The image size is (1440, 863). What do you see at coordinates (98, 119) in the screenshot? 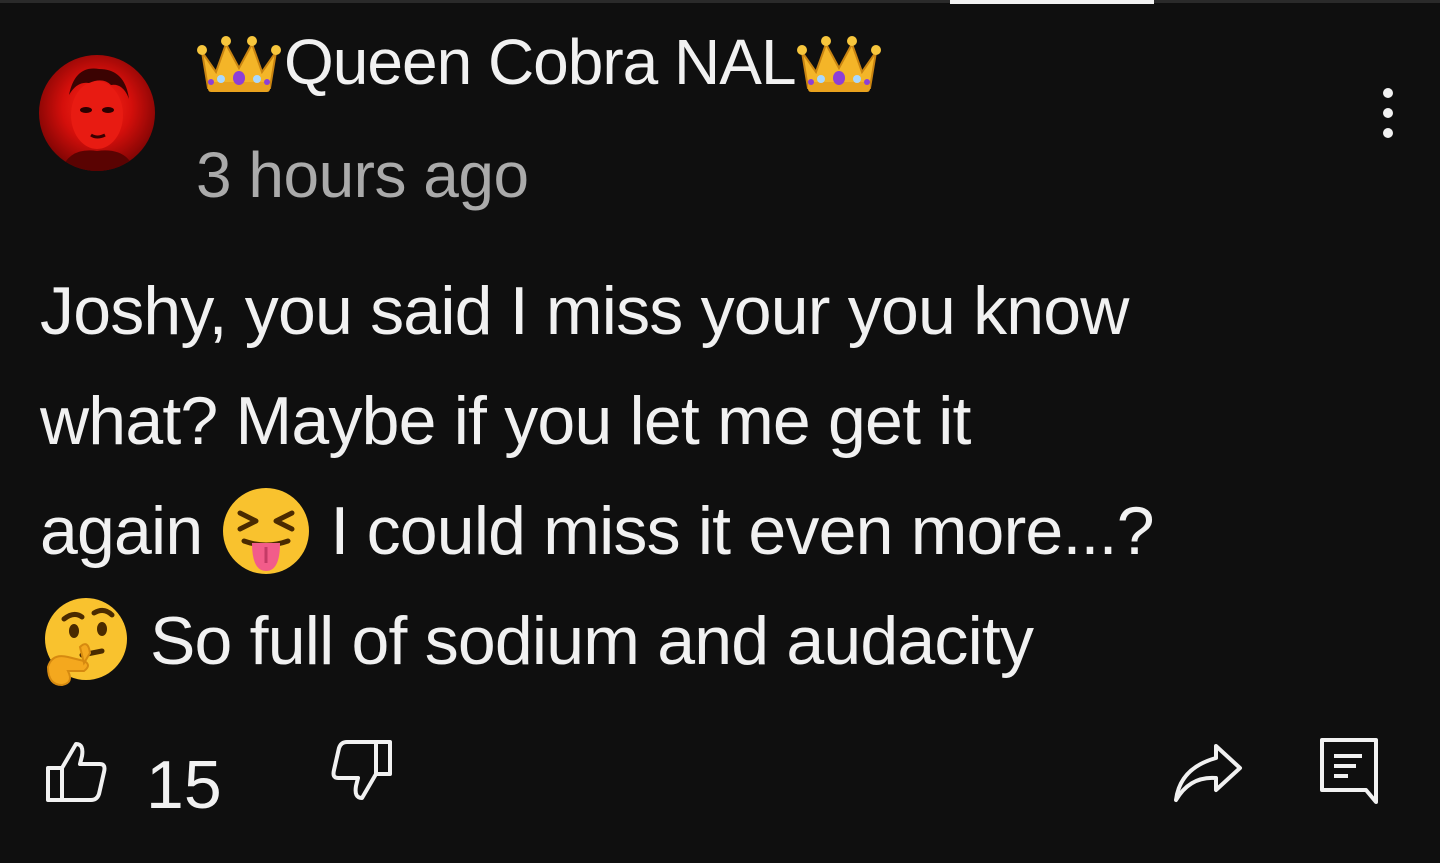
I see `avatar-image` at bounding box center [98, 119].